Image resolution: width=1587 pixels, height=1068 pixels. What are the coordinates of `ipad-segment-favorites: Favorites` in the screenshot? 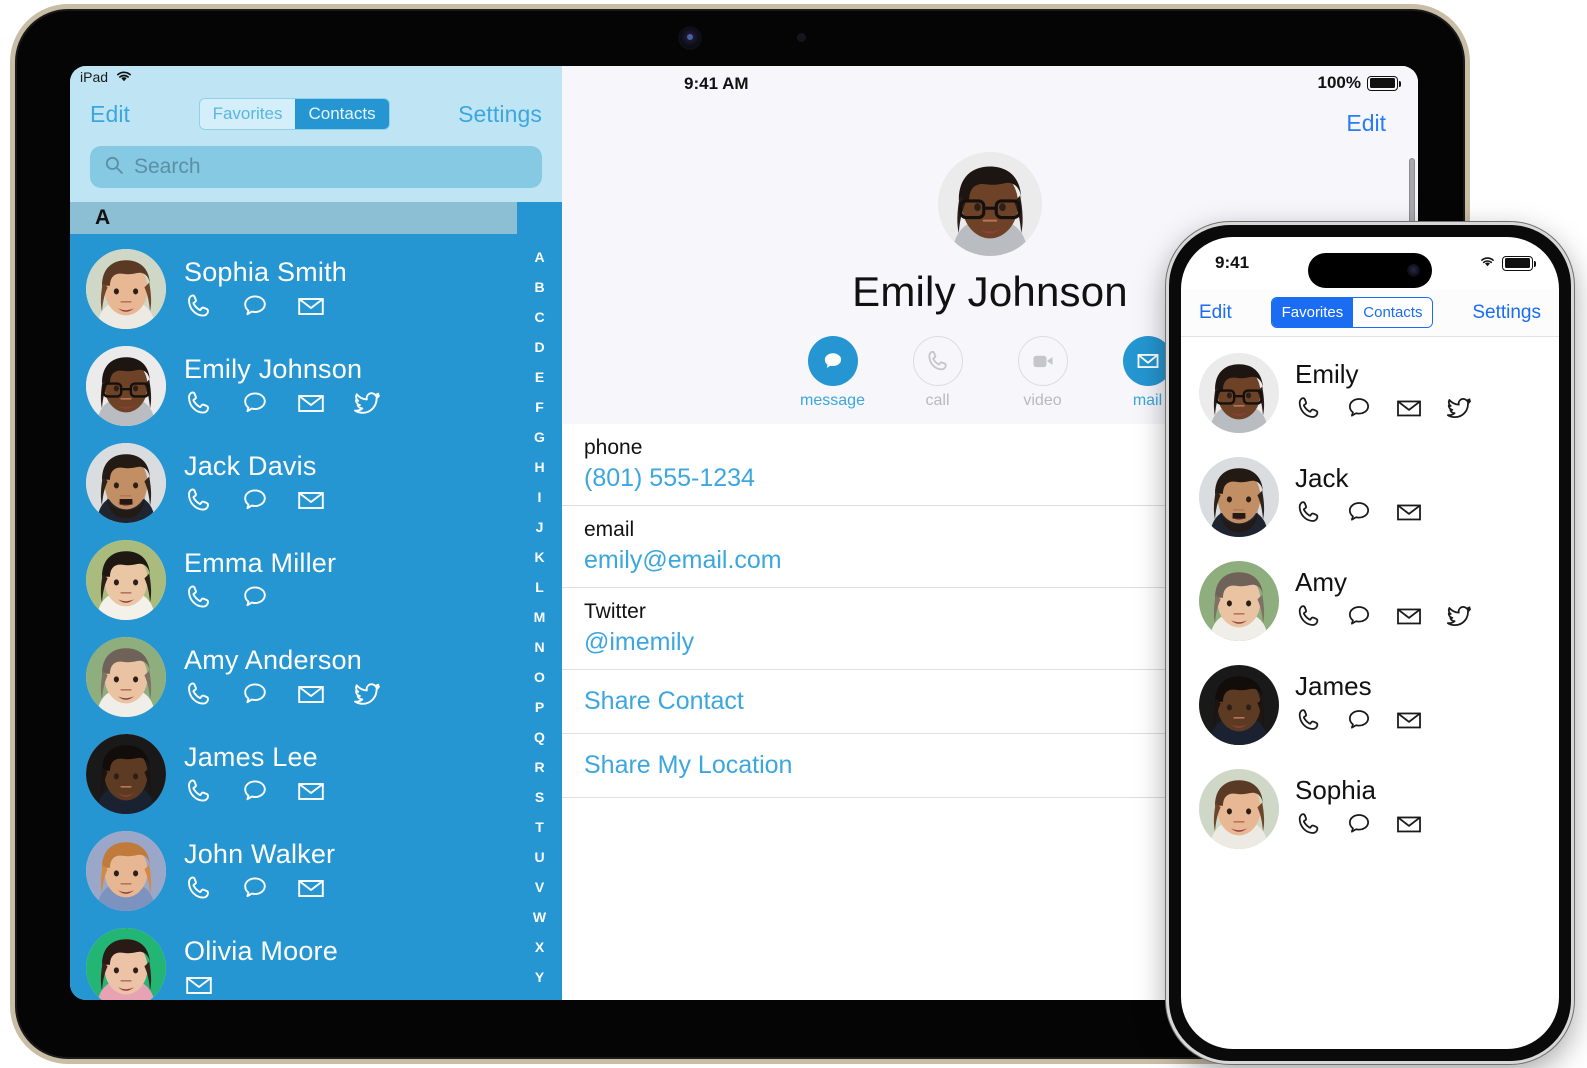 It's located at (247, 114).